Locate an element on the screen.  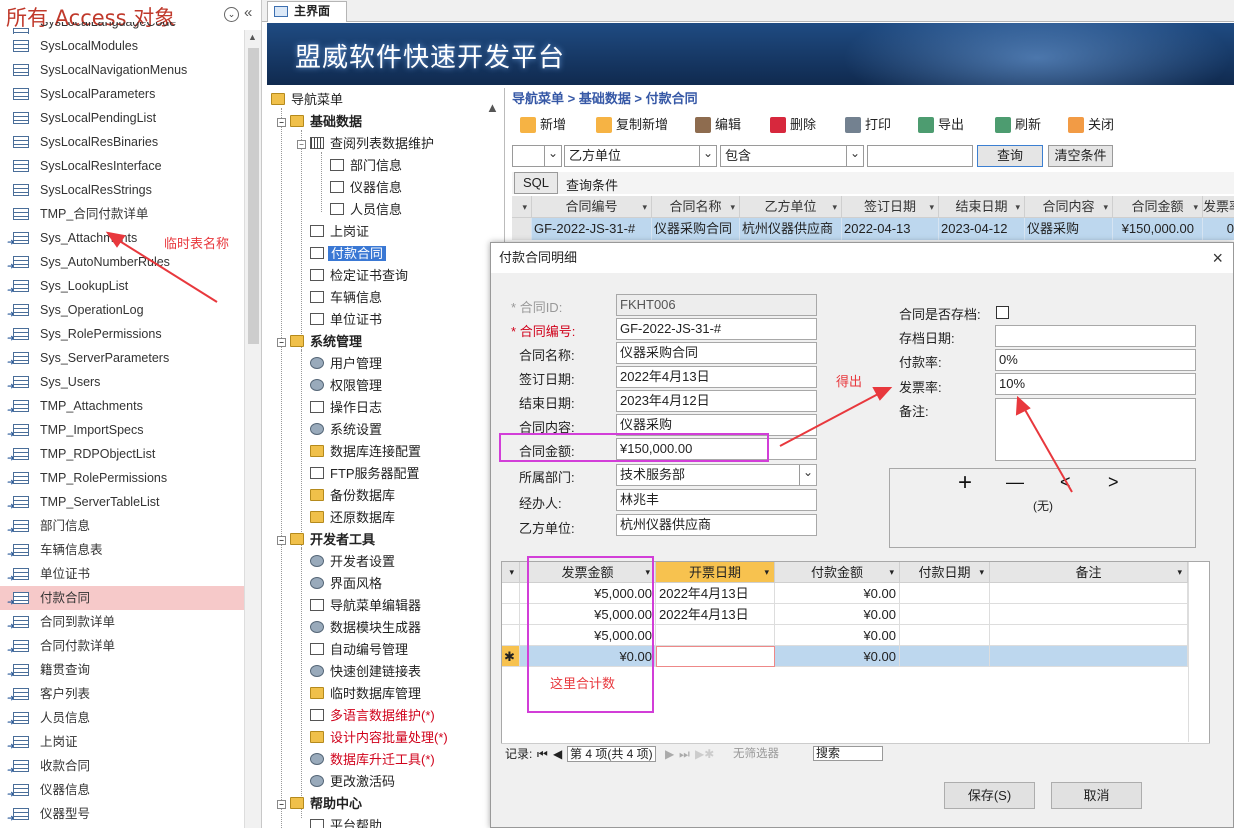
grid-cell: 仪器采购合同 is located at coordinates (696, 229).